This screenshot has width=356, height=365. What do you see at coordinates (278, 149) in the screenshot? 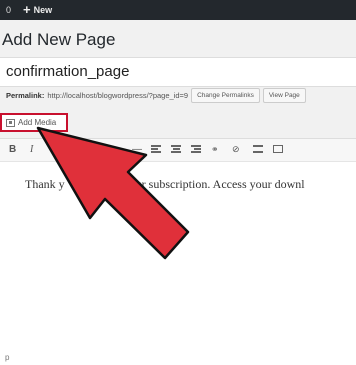
I see `toolbar-toggle-icon` at bounding box center [278, 149].